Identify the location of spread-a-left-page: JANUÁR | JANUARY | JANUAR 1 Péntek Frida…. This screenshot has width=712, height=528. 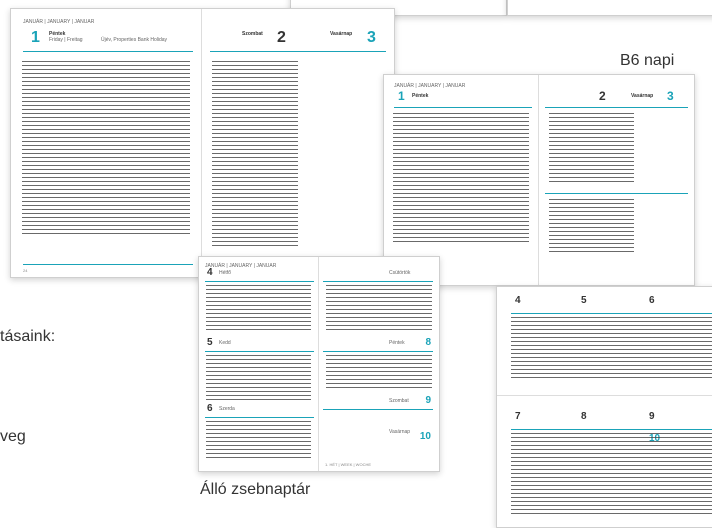
(106, 143).